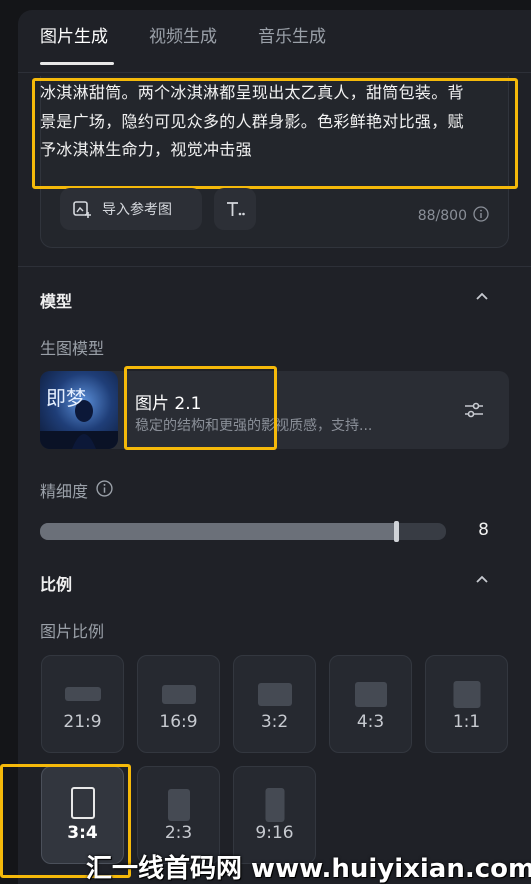 Image resolution: width=531 pixels, height=884 pixels. I want to click on ratio-label: 3:4, so click(82, 833).